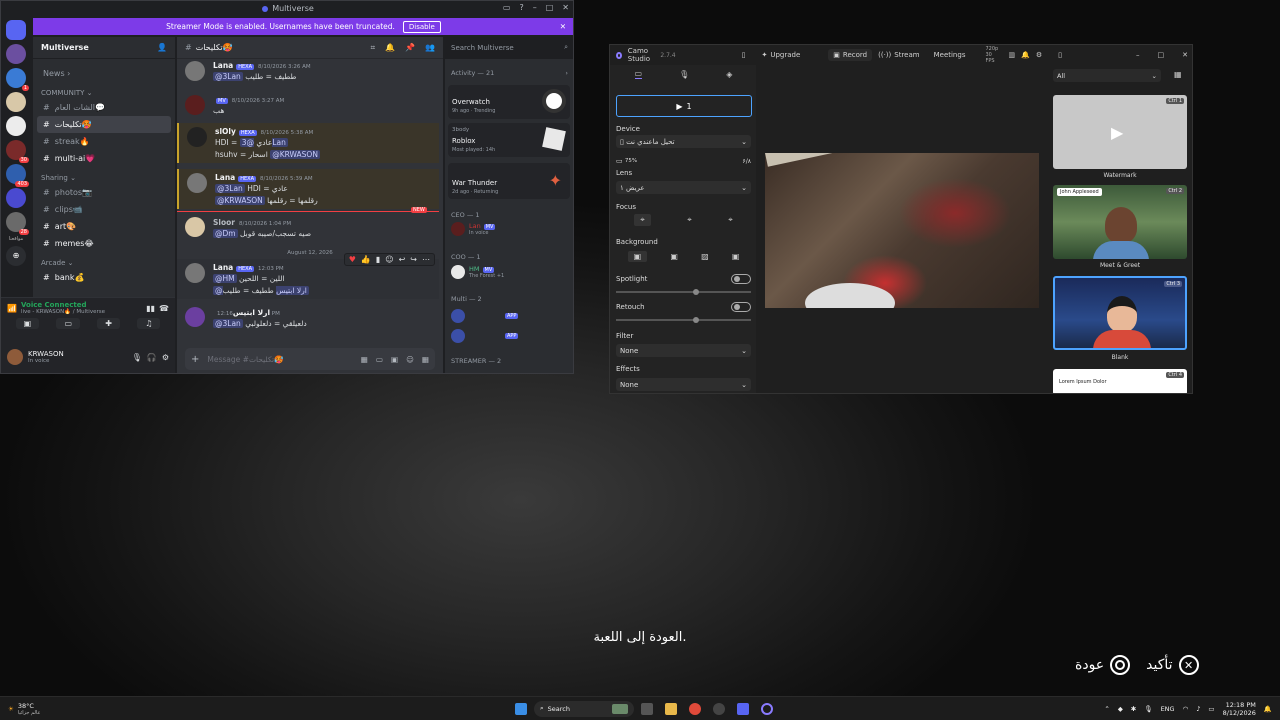 The width and height of the screenshot is (1280, 720). I want to click on spotlight-toggle, so click(741, 279).